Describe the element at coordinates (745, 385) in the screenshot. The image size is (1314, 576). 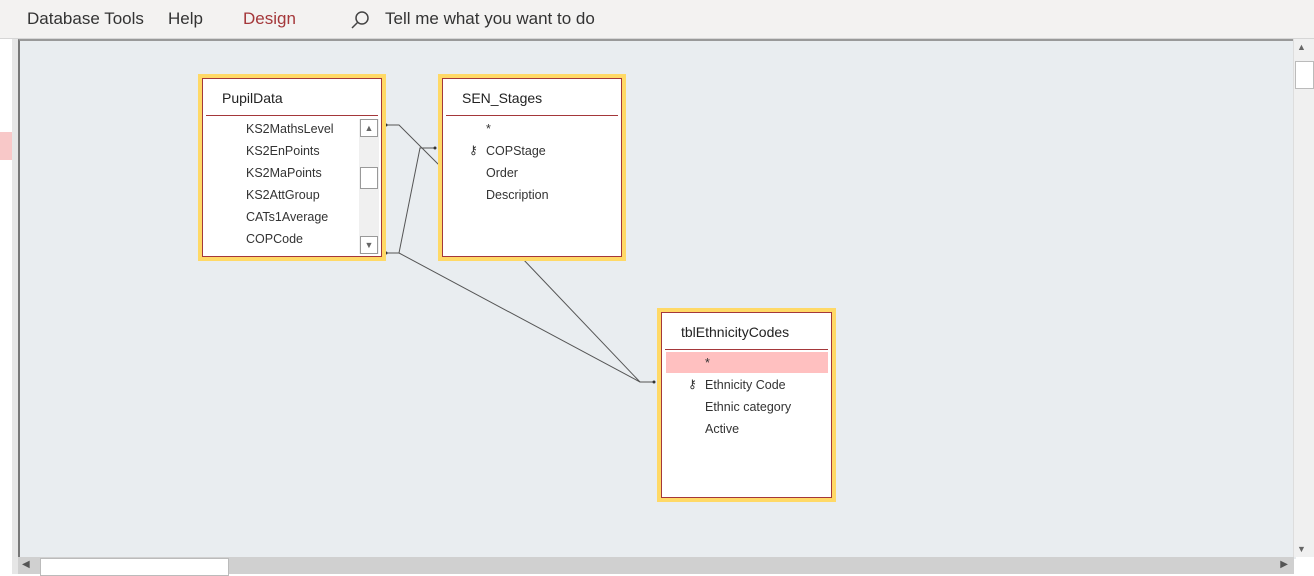
I see `field: Ethnicity Code` at that location.